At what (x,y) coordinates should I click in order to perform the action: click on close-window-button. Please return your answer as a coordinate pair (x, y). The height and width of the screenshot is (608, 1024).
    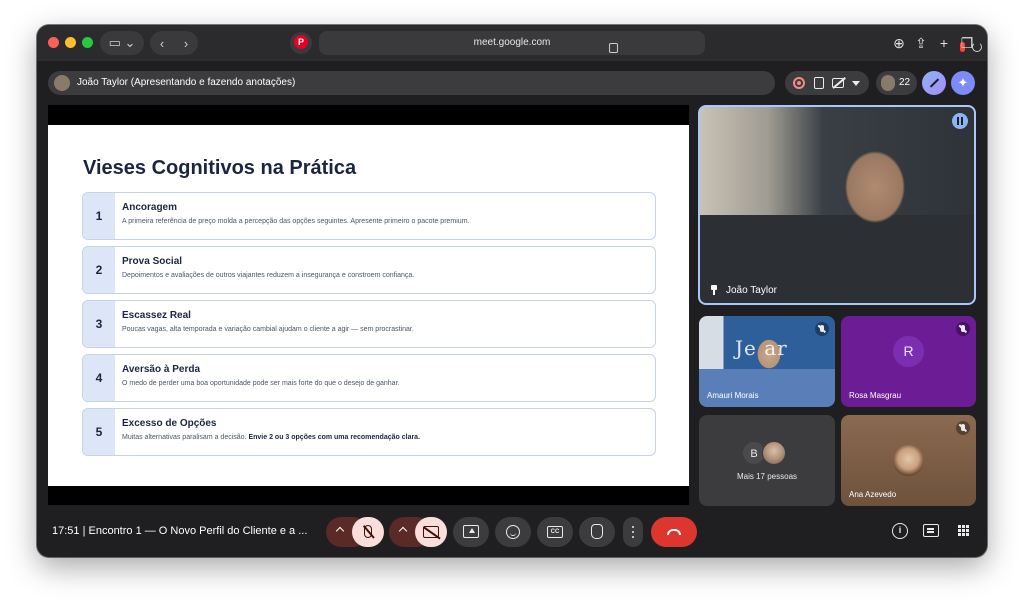
    Looking at the image, I should click on (53, 42).